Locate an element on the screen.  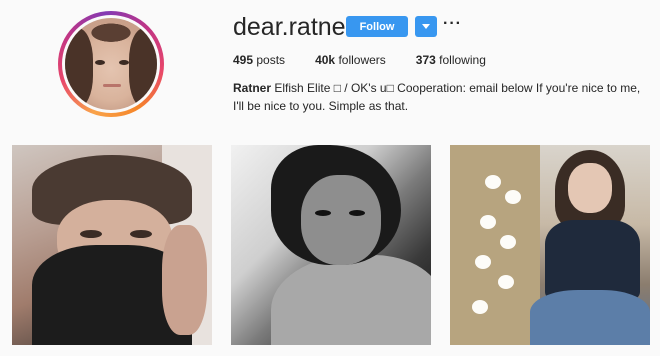
following-count: 373 is located at coordinates (425, 60).